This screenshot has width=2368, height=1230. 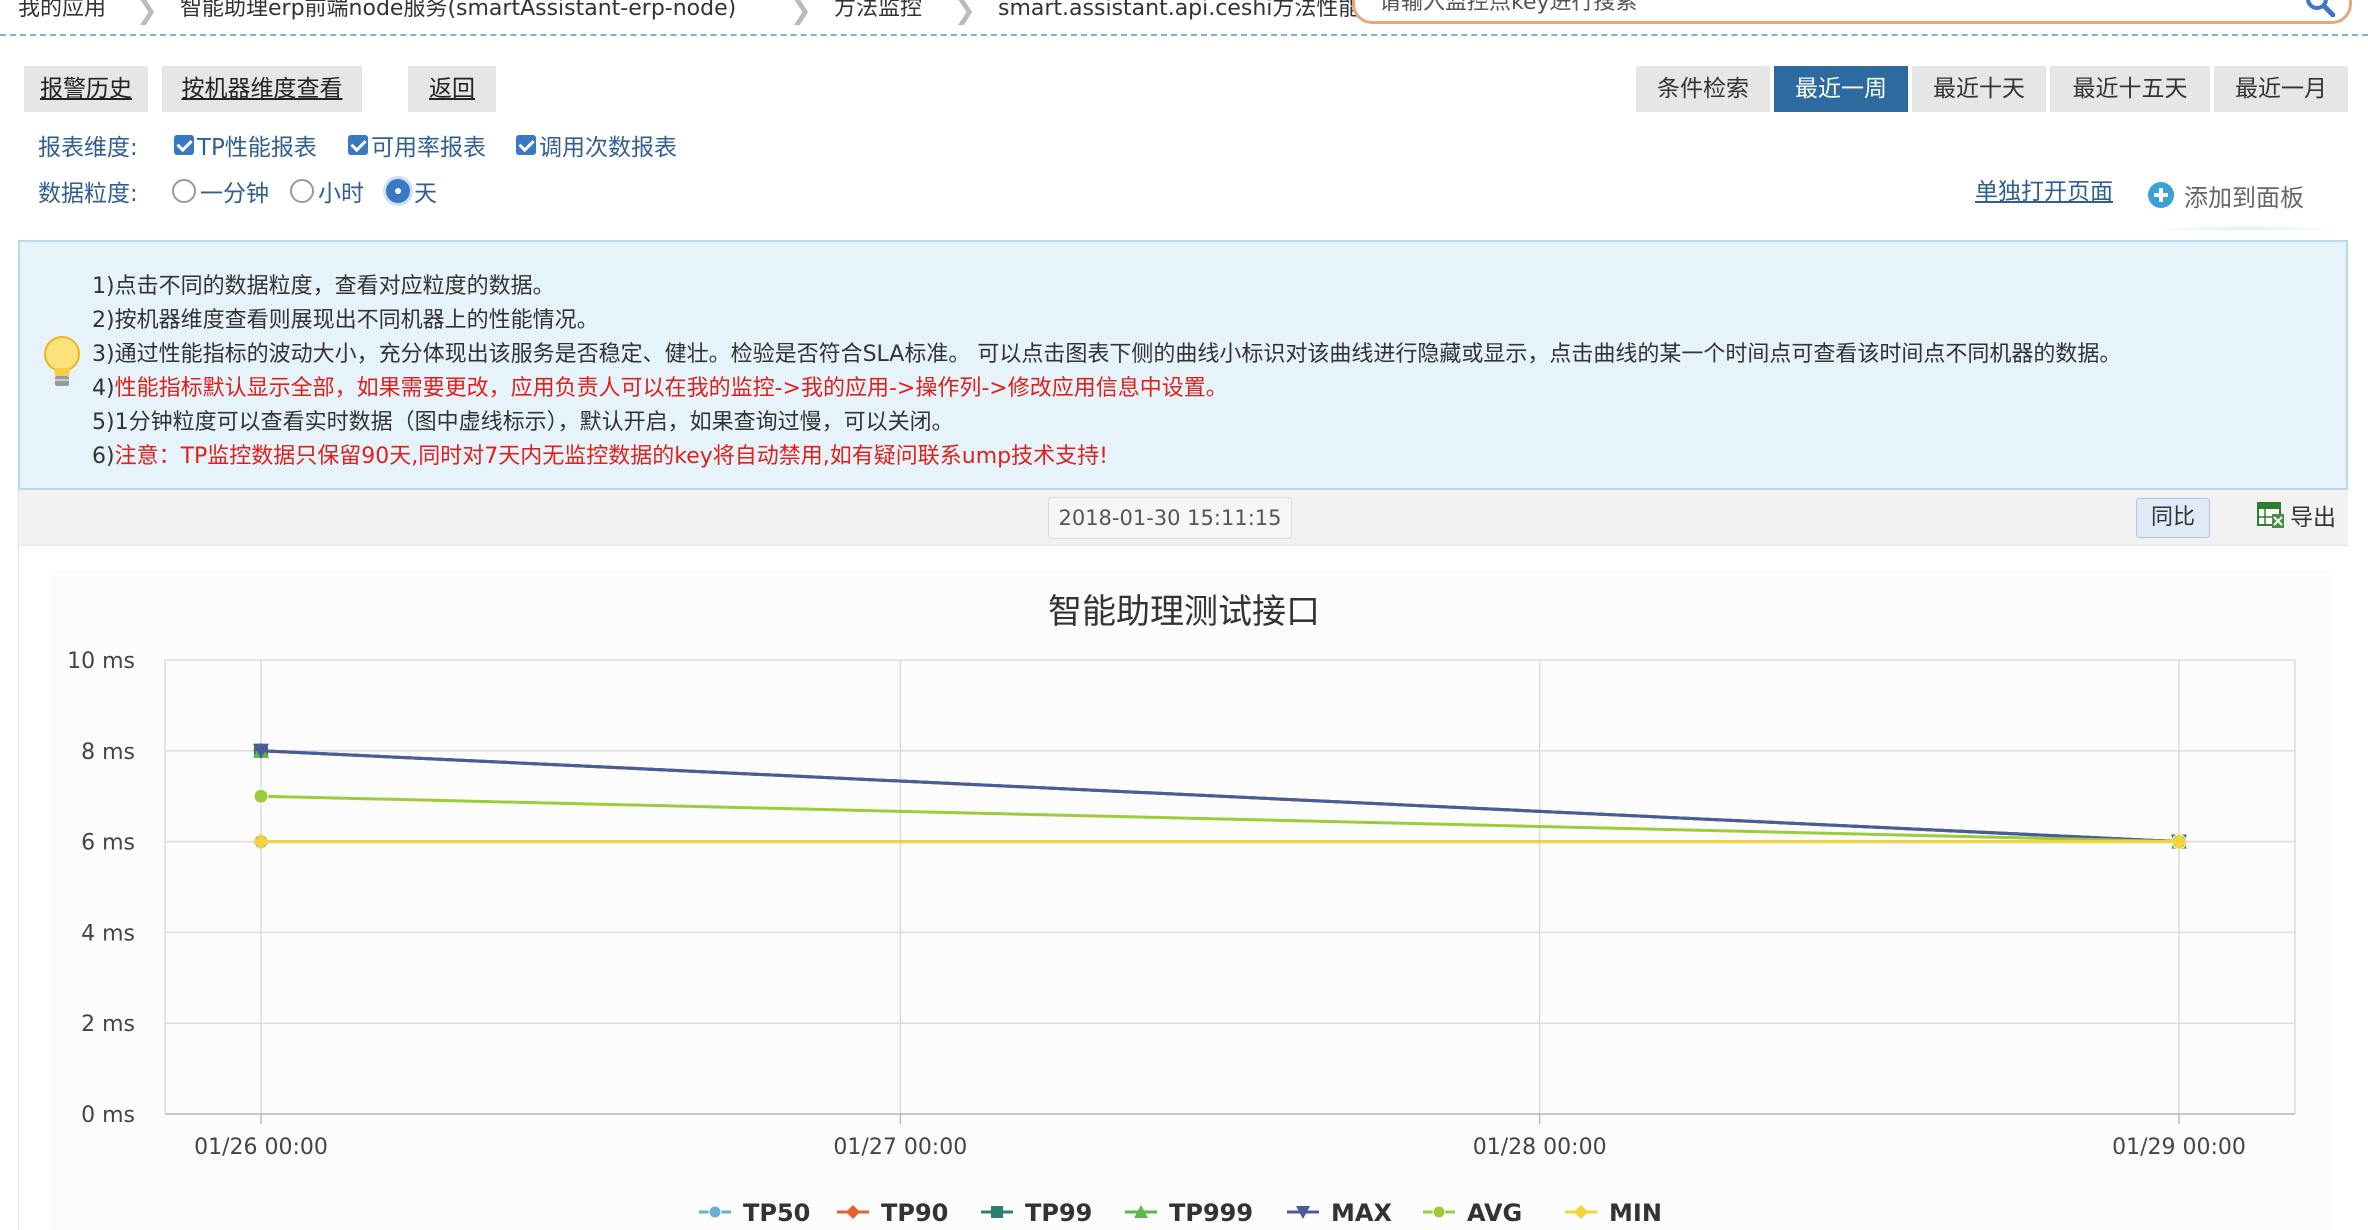 What do you see at coordinates (323, 286) in the screenshot?
I see `notice-line-1: 1)点击不同的数据粒度，查看对应粒度的数据。` at bounding box center [323, 286].